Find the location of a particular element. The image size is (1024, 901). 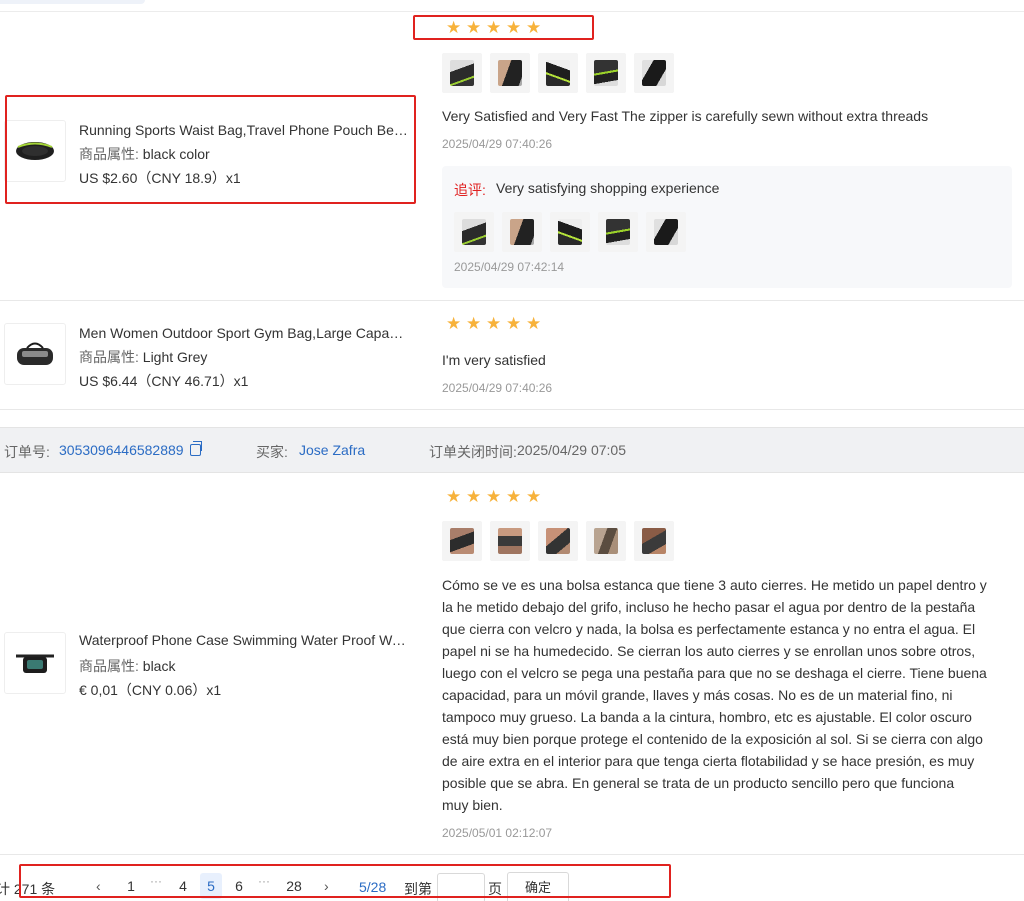

order-closed-label: 订单关闭时间: is located at coordinates (473, 452).